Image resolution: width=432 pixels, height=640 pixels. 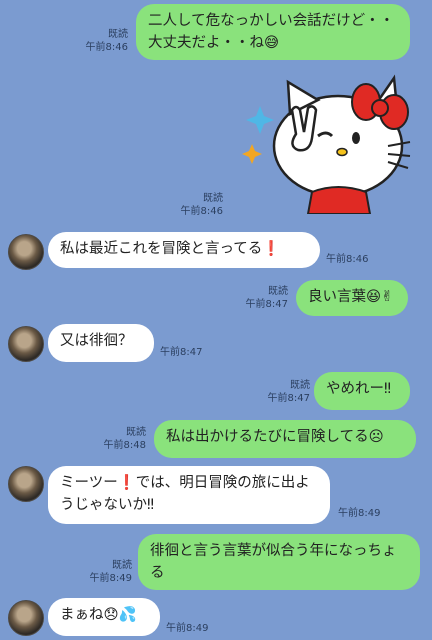 What do you see at coordinates (326, 144) in the screenshot?
I see `hello-kitty-sticker` at bounding box center [326, 144].